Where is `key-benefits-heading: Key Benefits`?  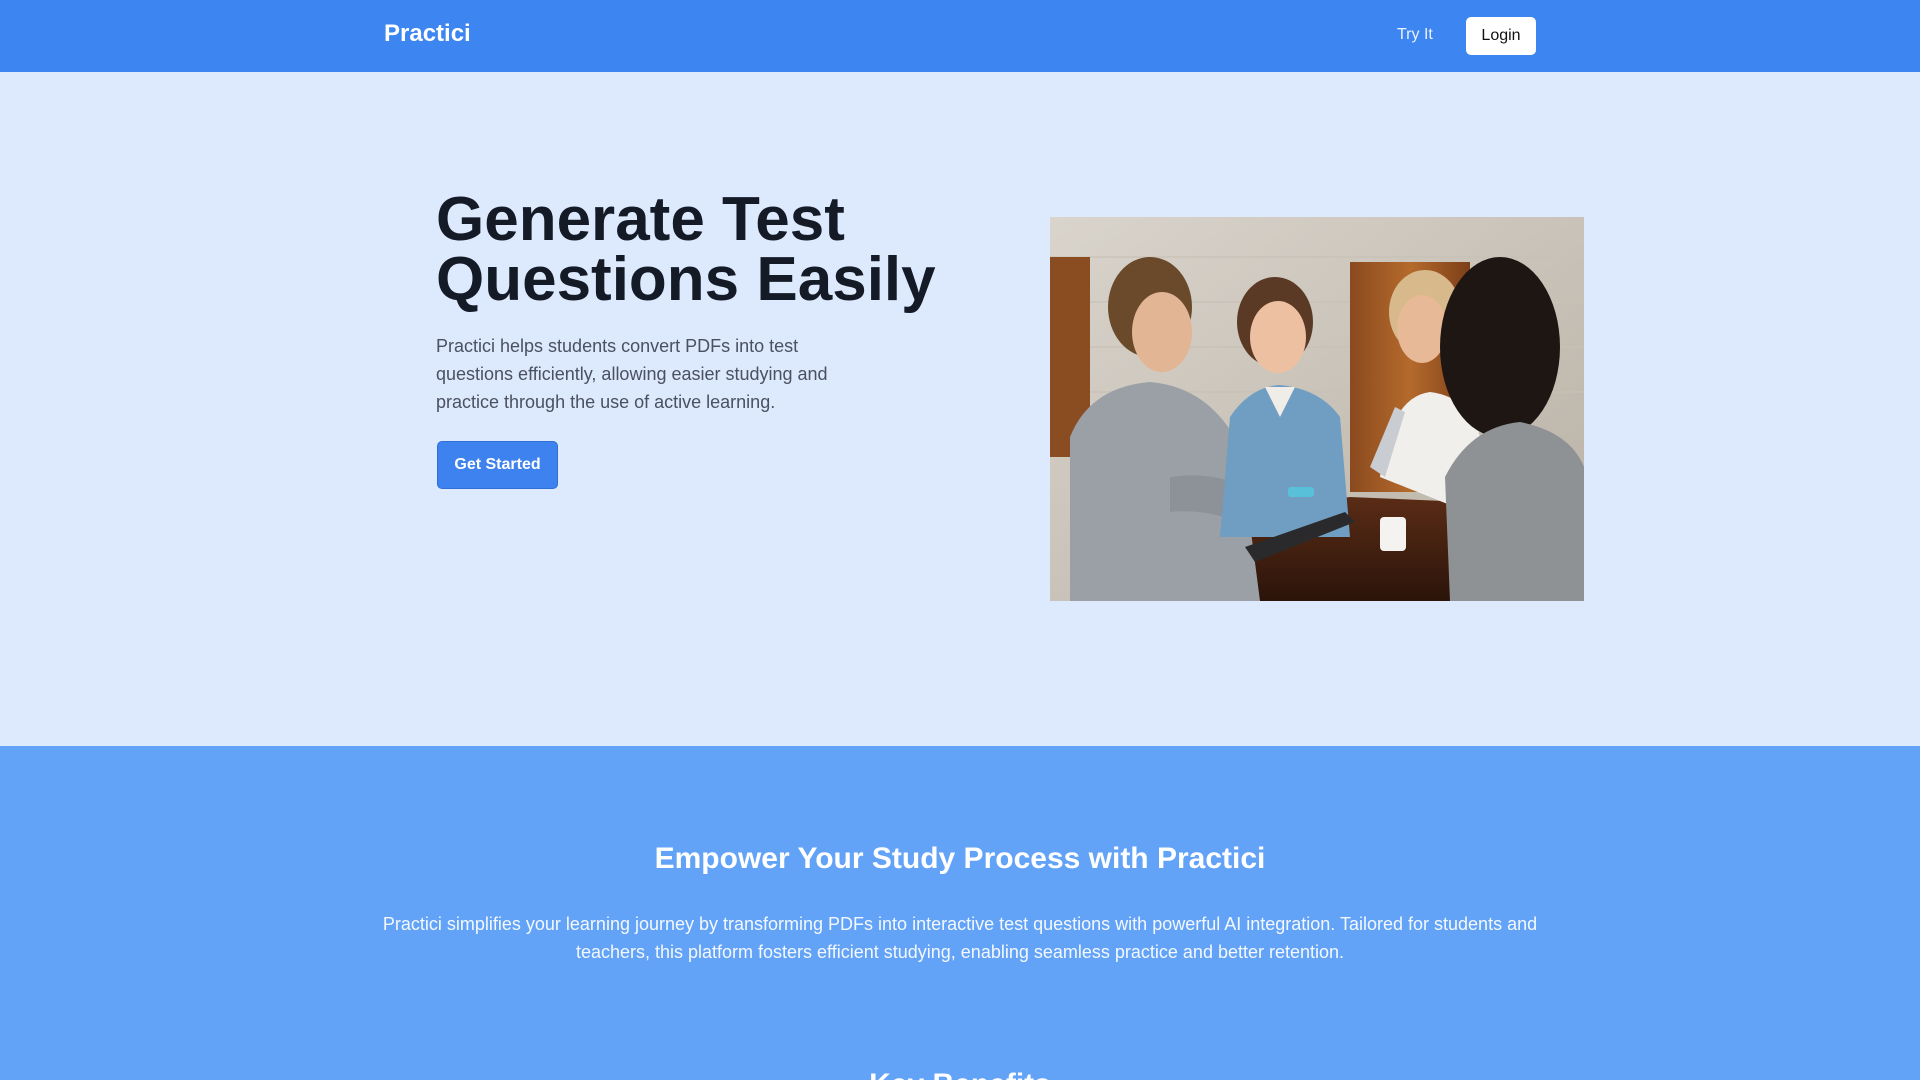 key-benefits-heading: Key Benefits is located at coordinates (960, 1074).